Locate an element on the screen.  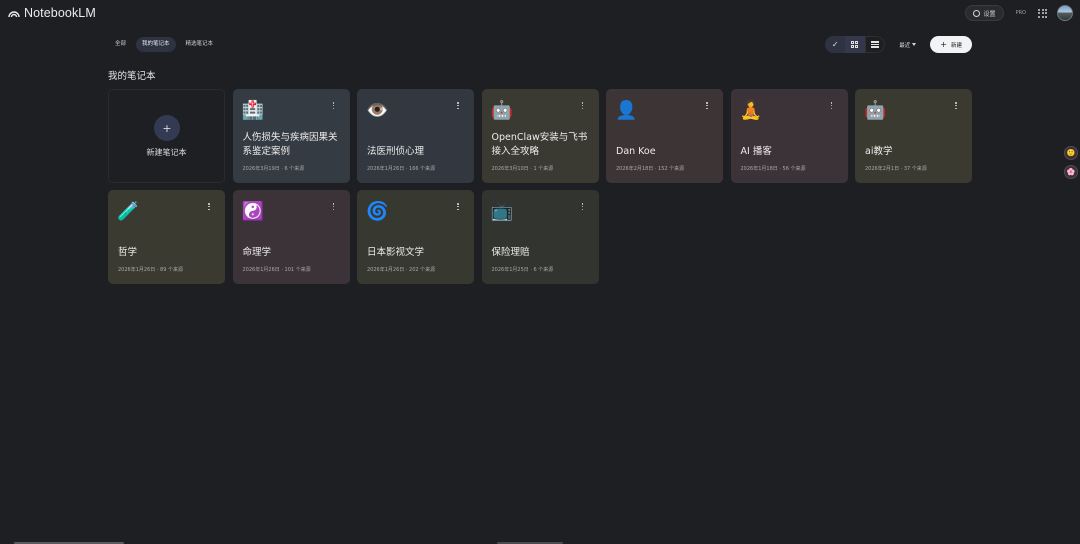
view-toggle: ✓ is located at coordinates (855, 44).